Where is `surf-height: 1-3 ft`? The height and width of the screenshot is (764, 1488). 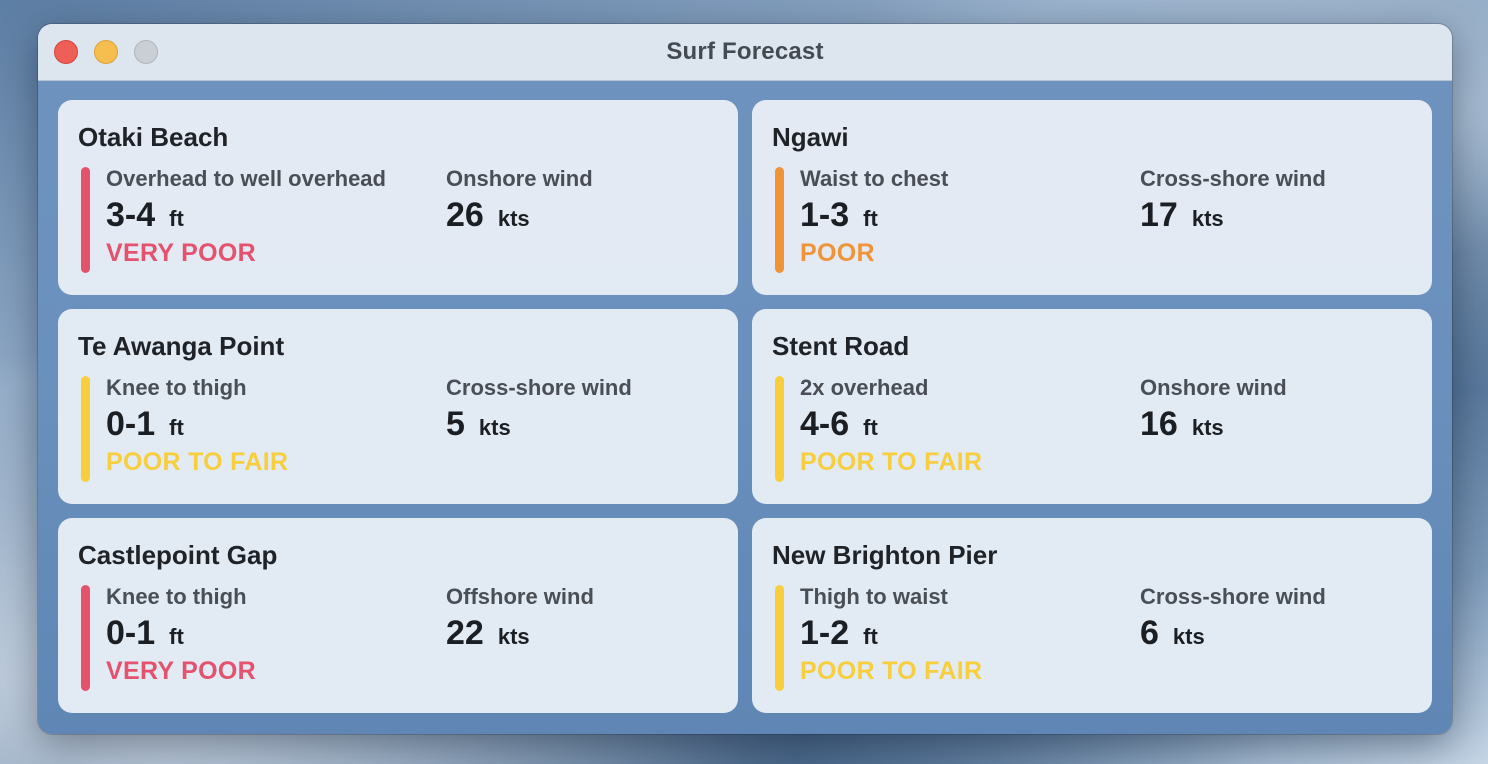 surf-height: 1-3 ft is located at coordinates (874, 215).